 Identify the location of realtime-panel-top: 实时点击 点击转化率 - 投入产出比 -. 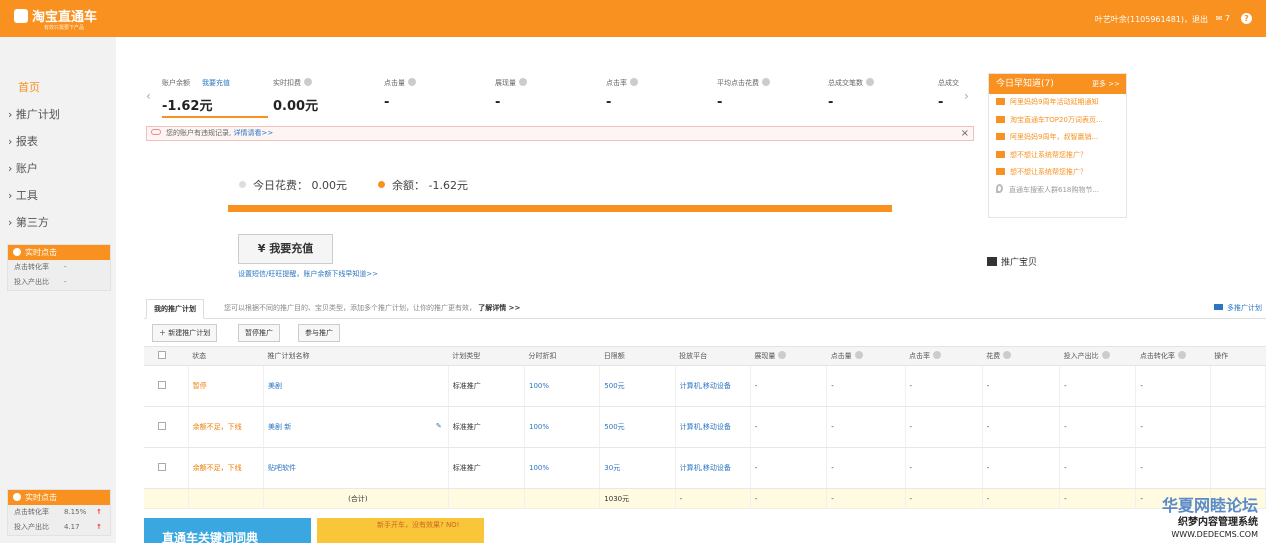
(59, 267).